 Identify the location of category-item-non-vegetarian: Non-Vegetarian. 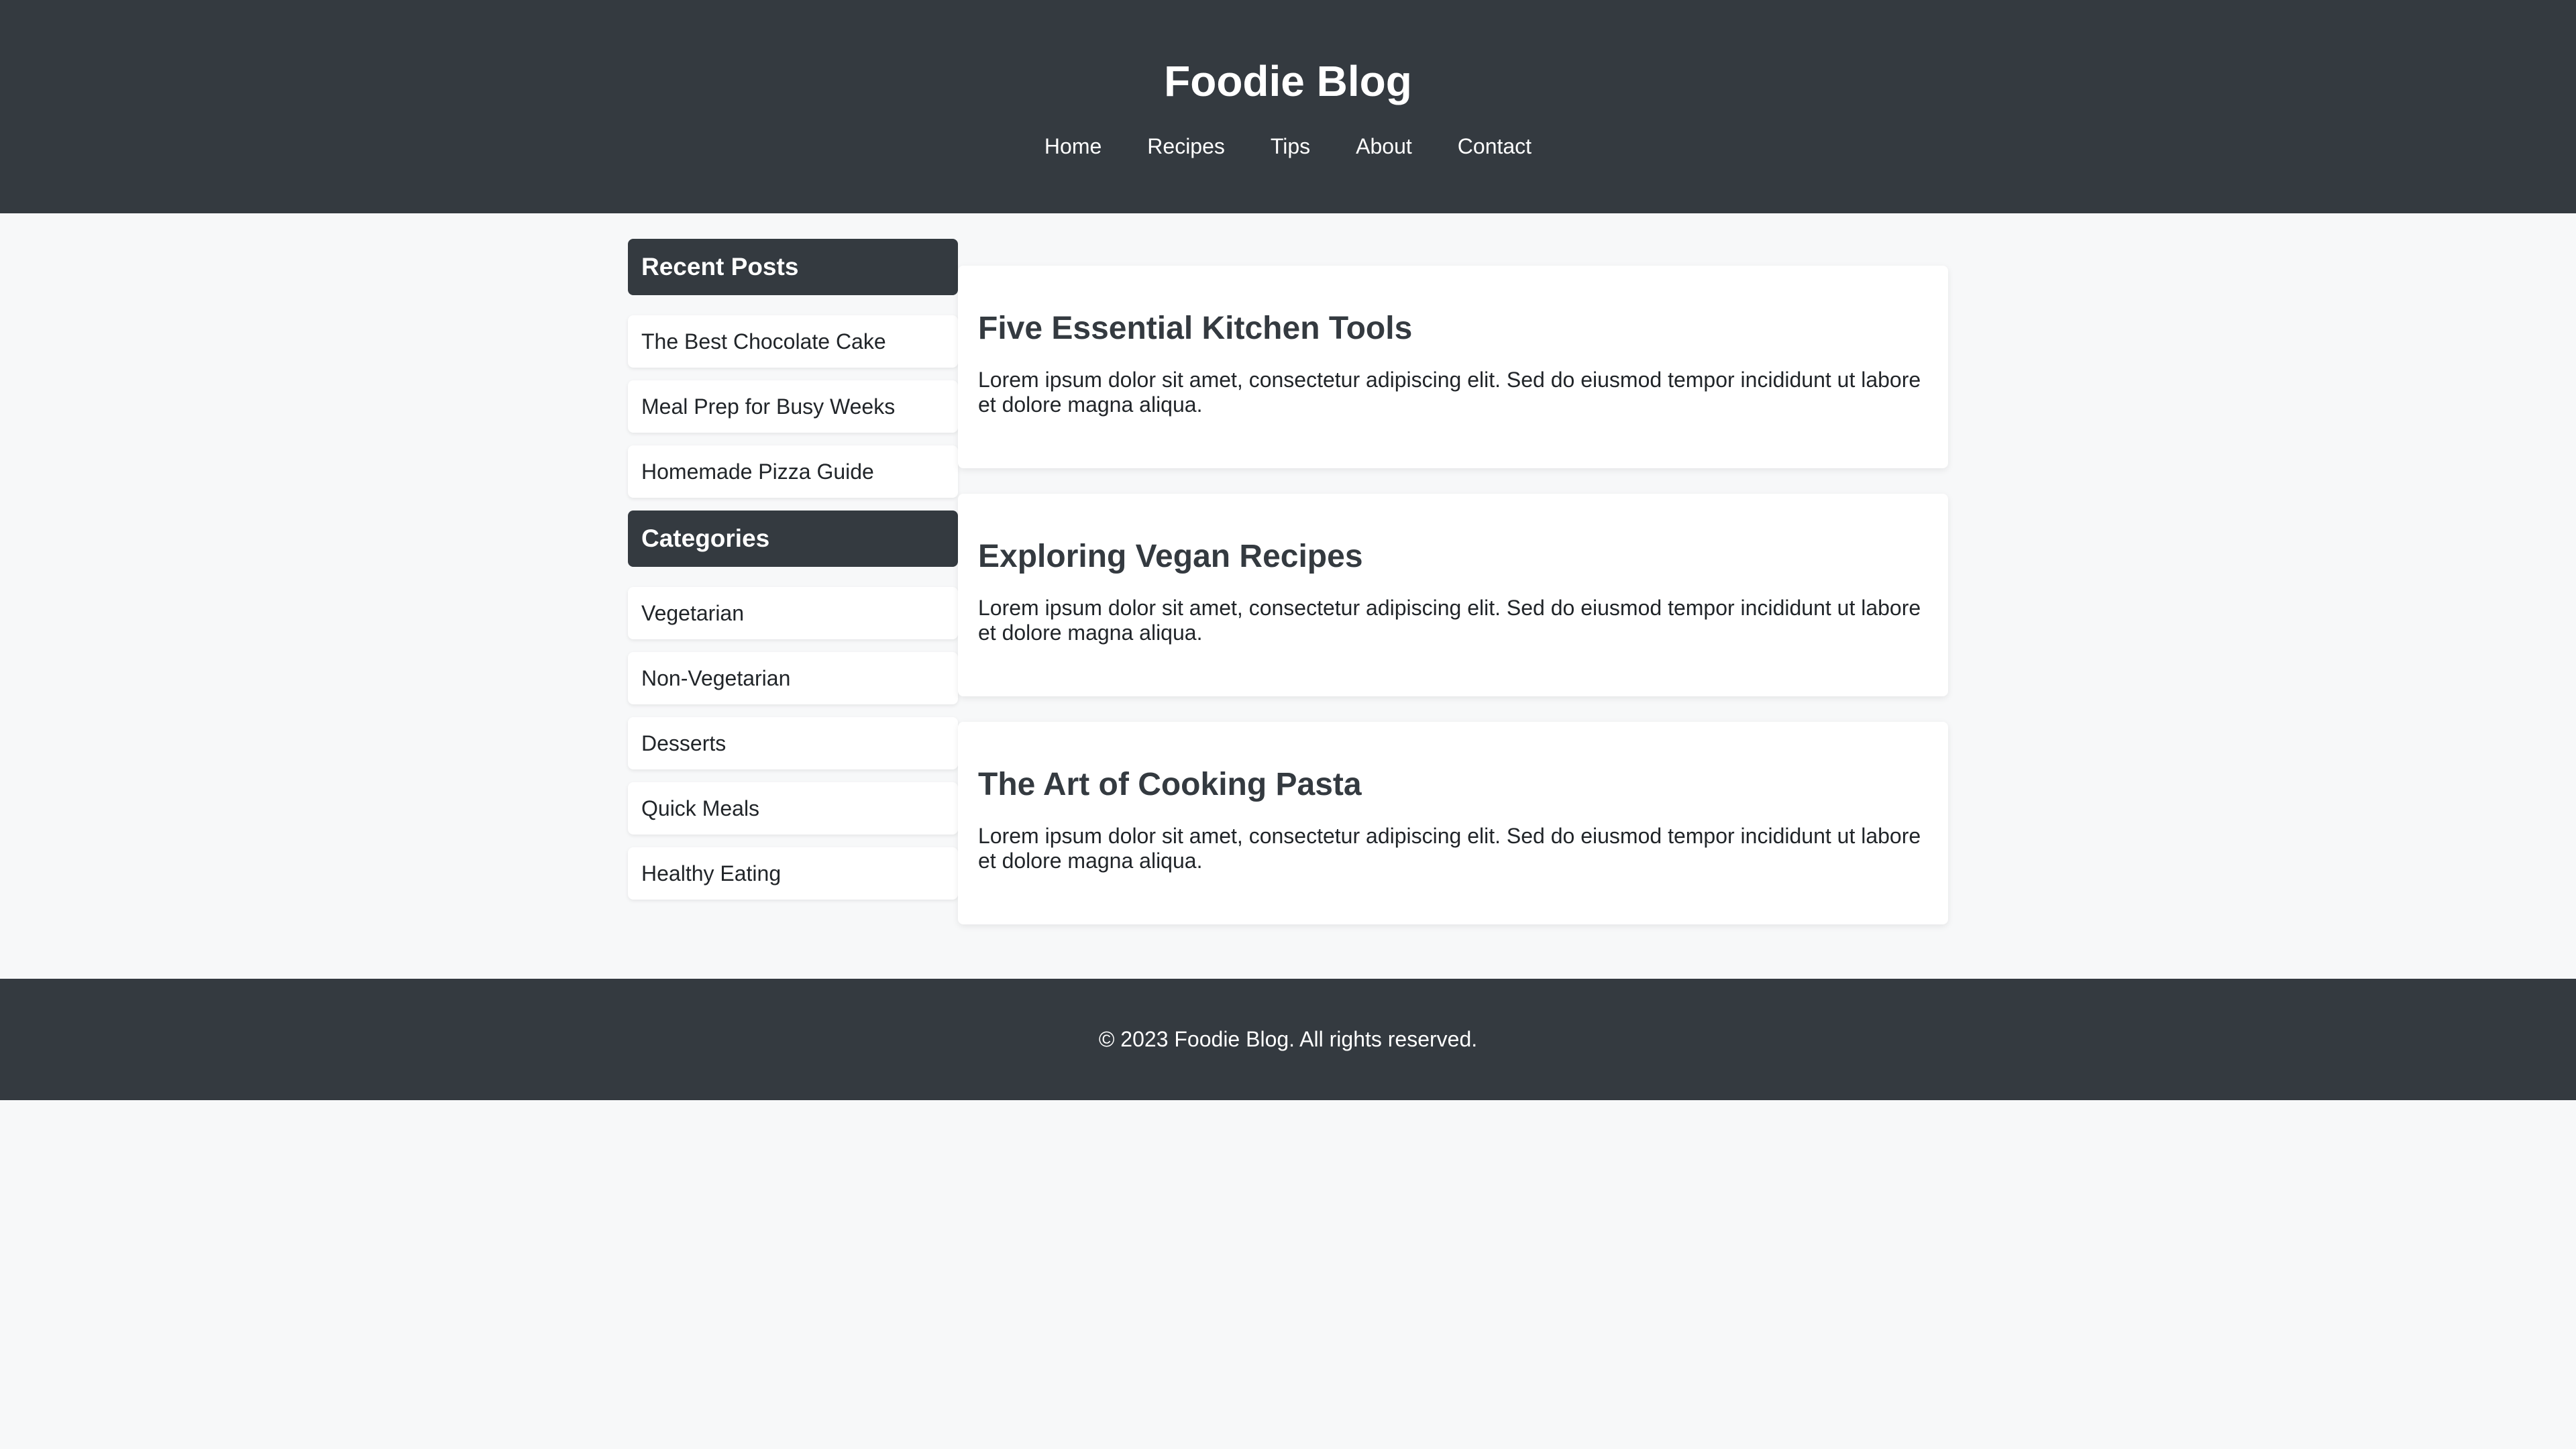
(793, 678).